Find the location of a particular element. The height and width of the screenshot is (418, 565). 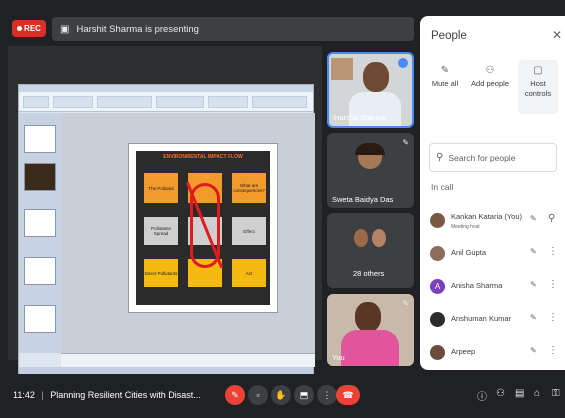

more-options-button: ⋮ is located at coordinates (327, 395).